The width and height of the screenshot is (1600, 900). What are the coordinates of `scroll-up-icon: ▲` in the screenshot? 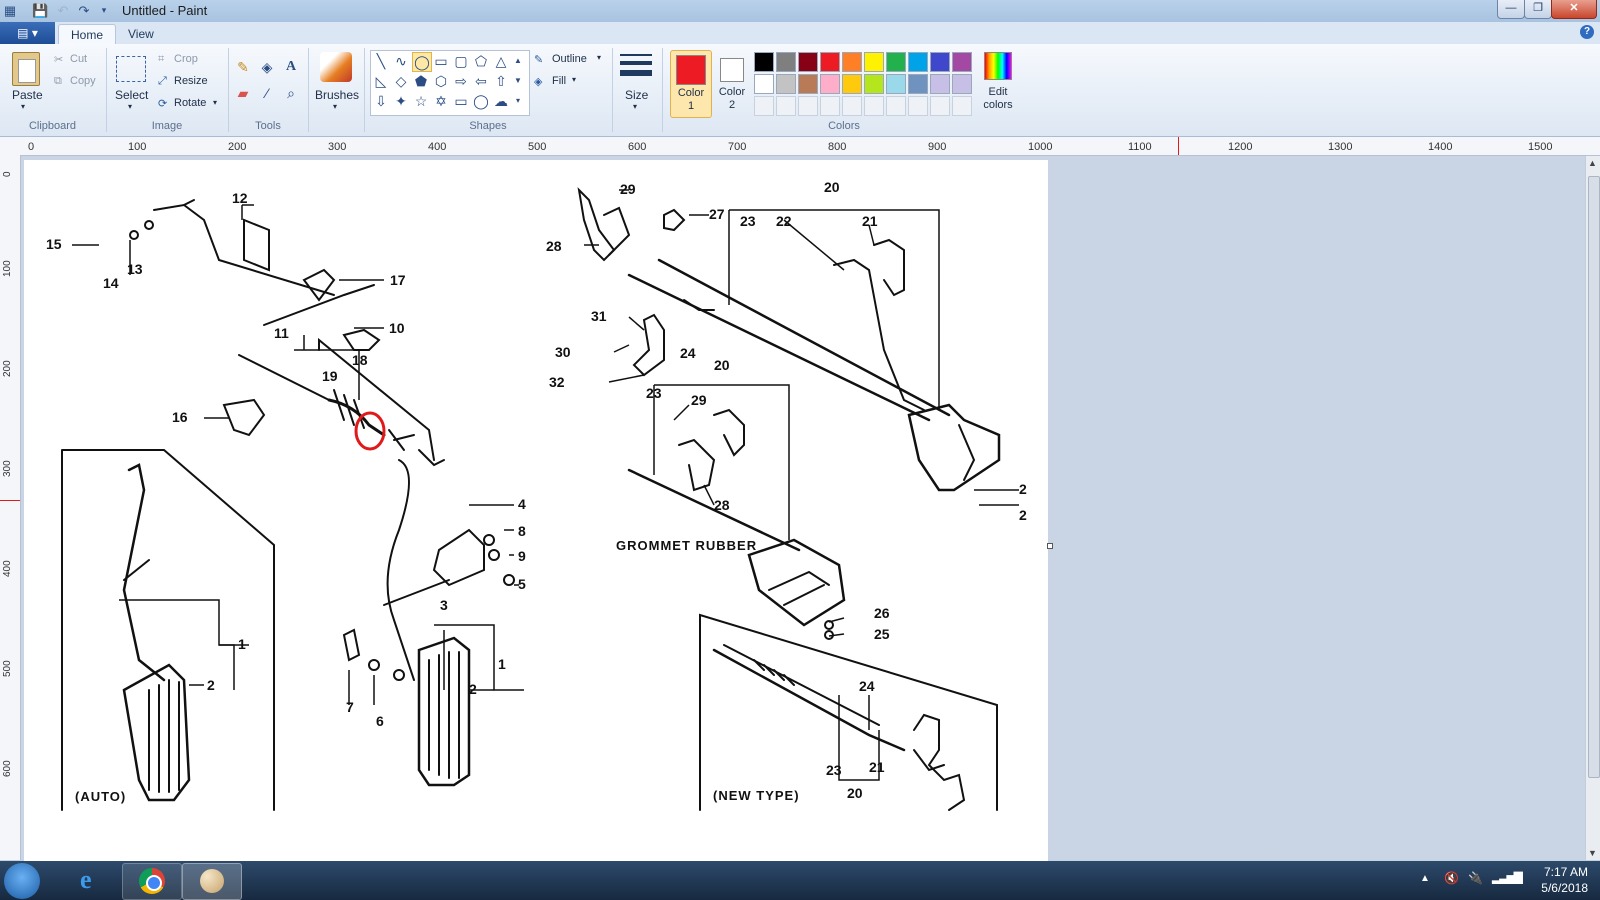 It's located at (1592, 163).